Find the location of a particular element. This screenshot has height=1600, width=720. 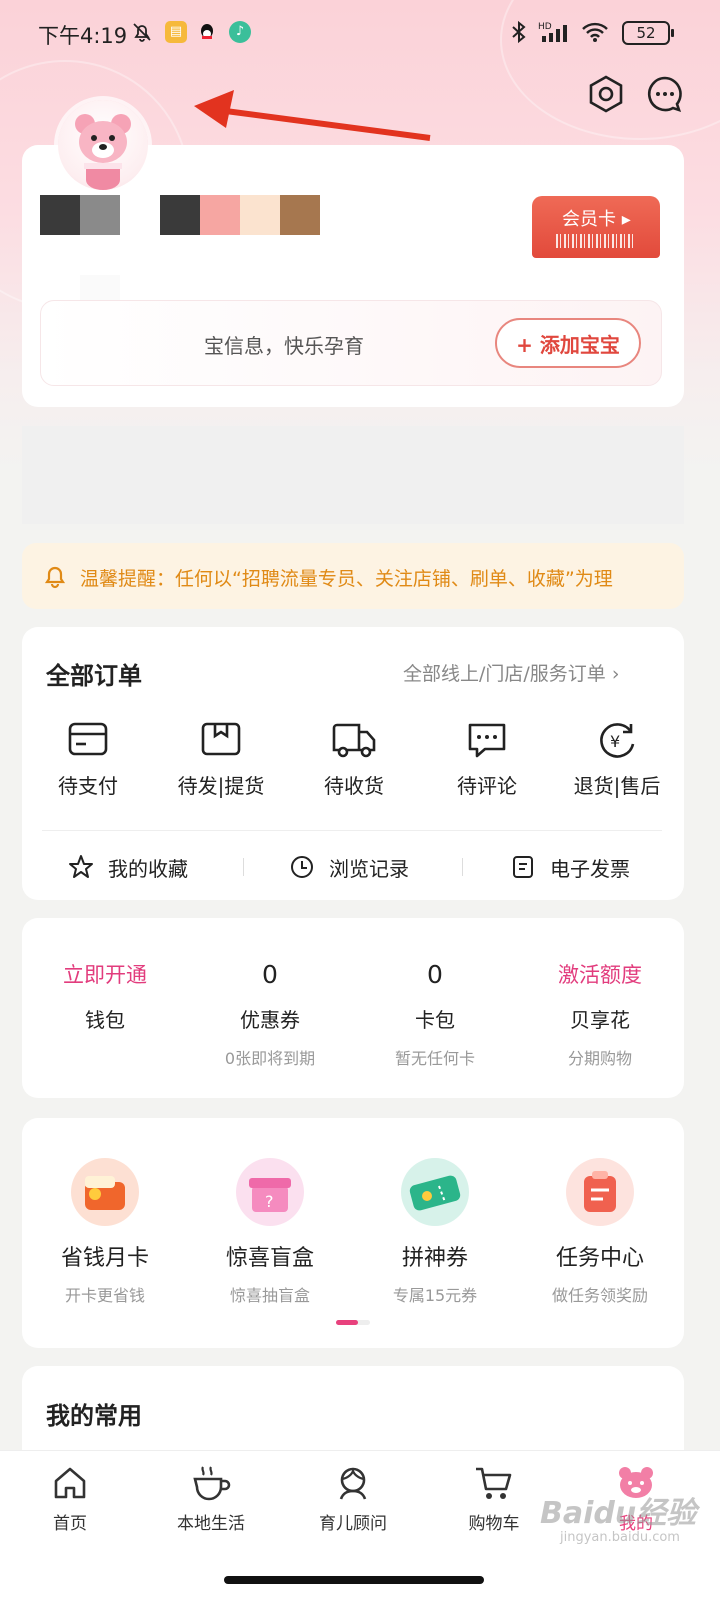

home-icon is located at coordinates (70, 1483).